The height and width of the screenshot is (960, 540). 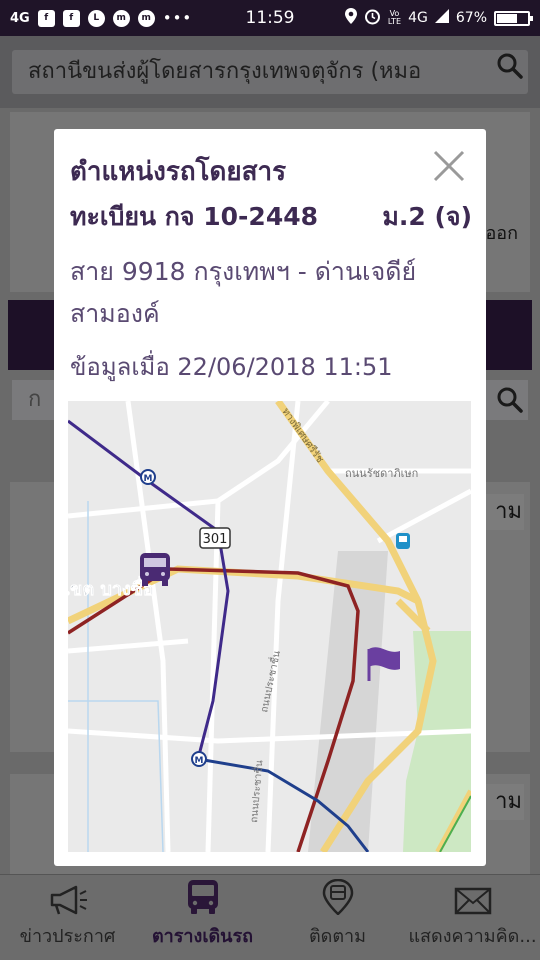 I want to click on nav-timetable-label: ตารางเดินรถ, so click(x=202, y=936).